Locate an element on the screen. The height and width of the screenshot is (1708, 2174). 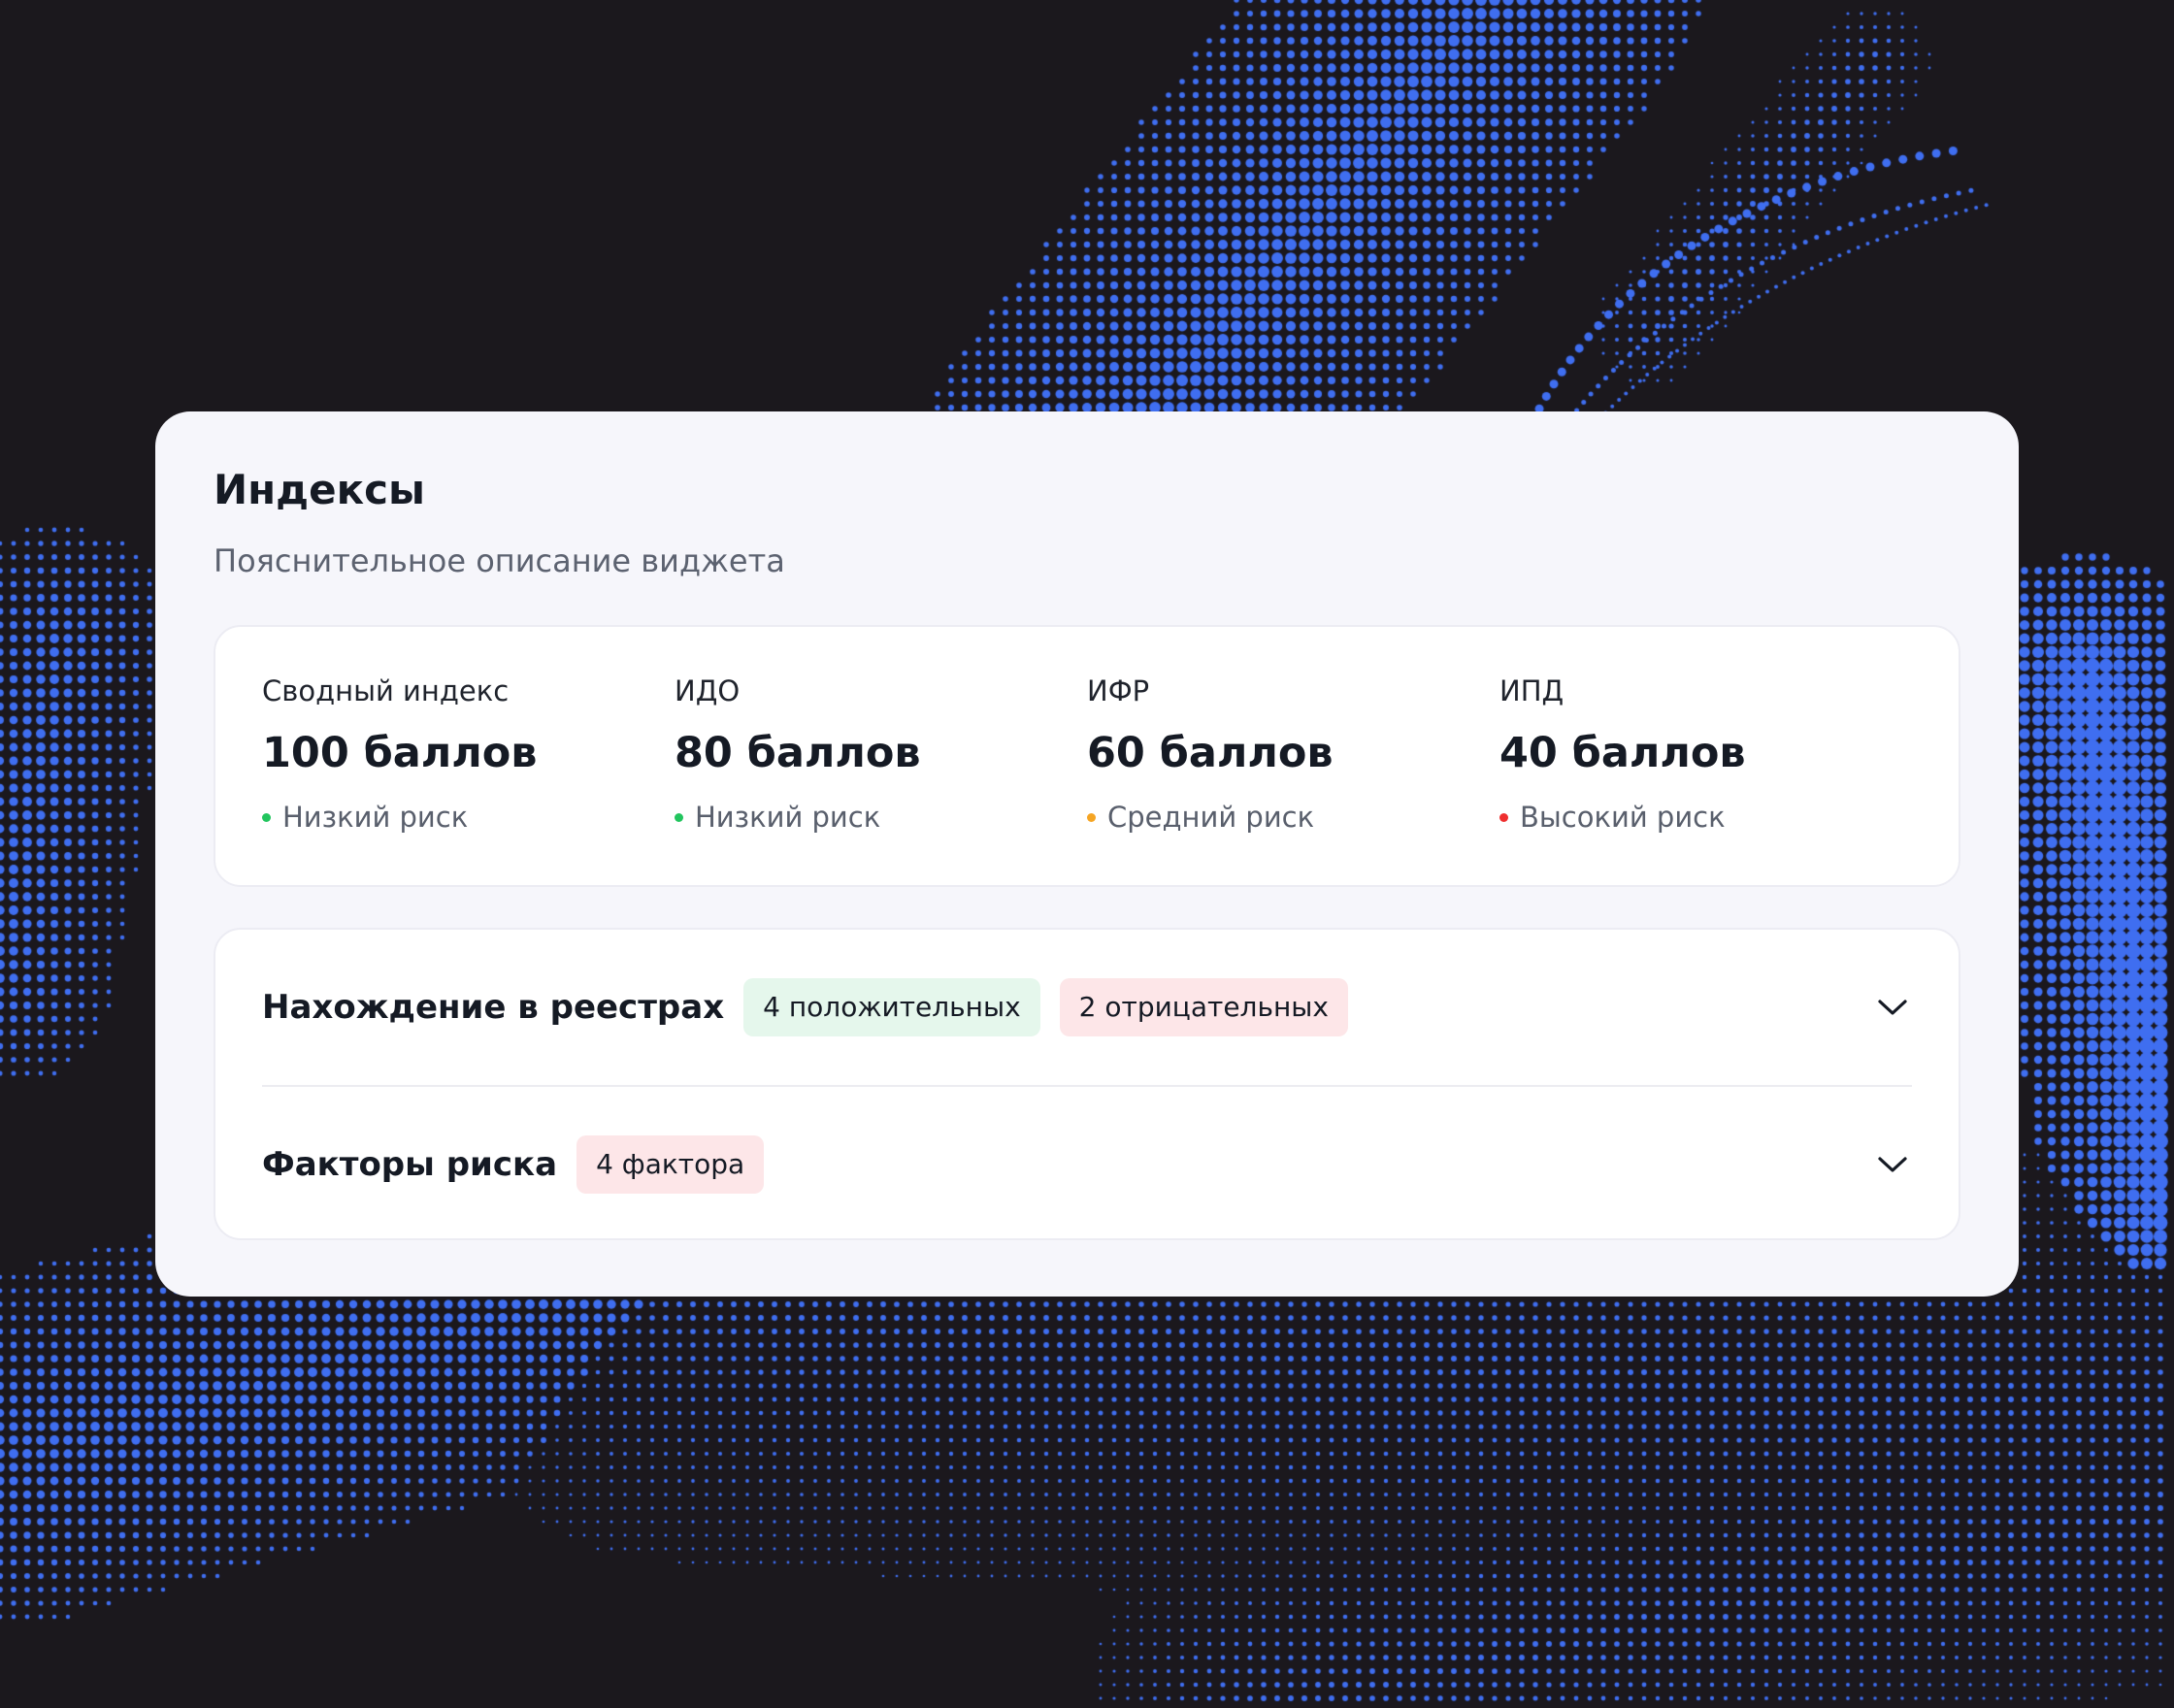
index-summary: Сводный индекс 100 баллов Низкий риск is located at coordinates (469, 756).